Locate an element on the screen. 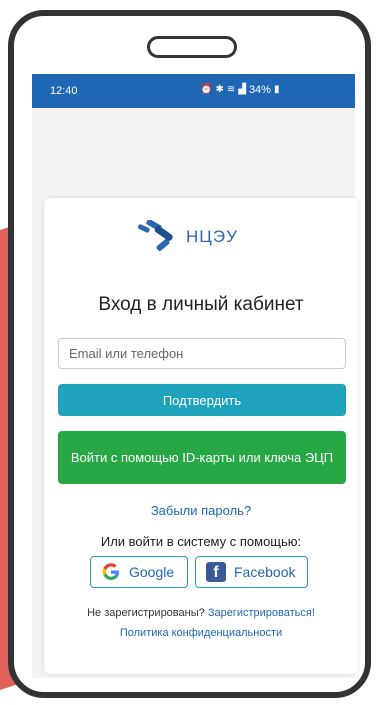  facebook-icon: f is located at coordinates (216, 572).